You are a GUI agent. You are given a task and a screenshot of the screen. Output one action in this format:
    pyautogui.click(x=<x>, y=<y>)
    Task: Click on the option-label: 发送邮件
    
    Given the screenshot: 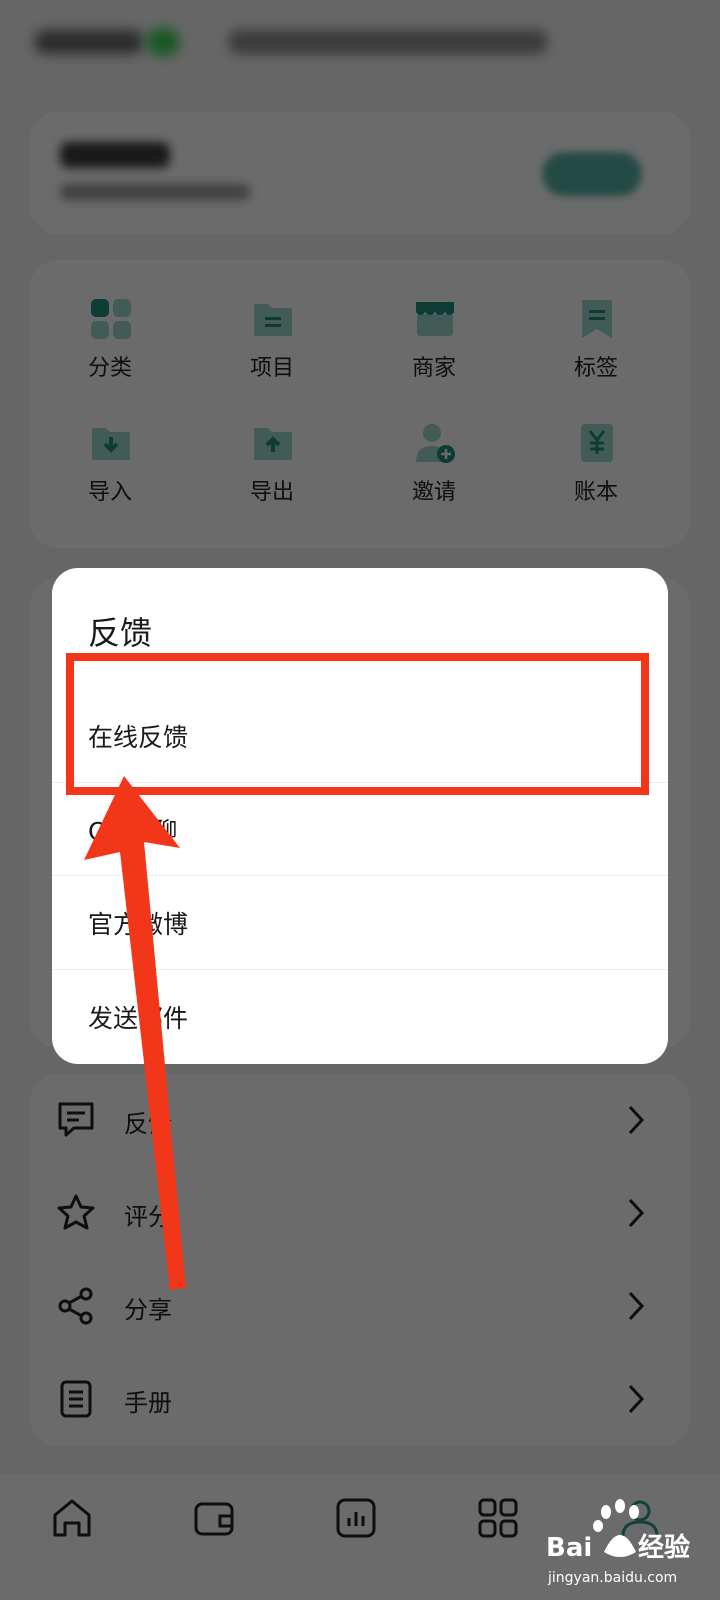 What is the action you would take?
    pyautogui.click(x=138, y=1018)
    